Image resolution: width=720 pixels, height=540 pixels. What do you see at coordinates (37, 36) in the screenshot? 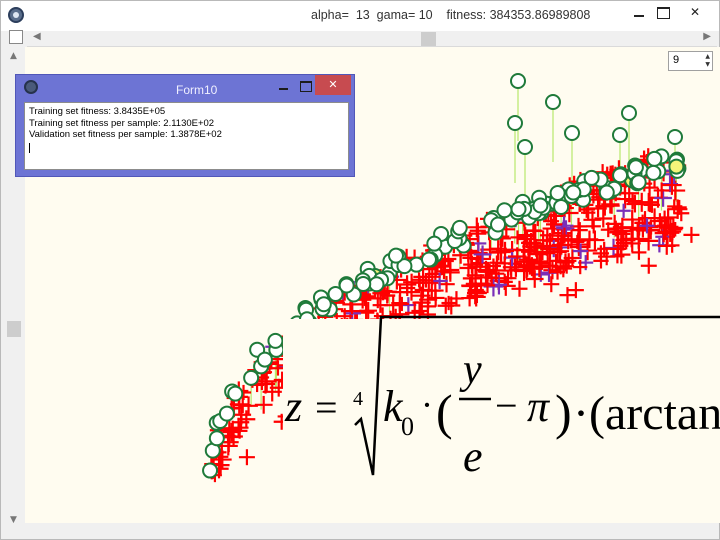
I see `scroll-left-icon: ◀` at bounding box center [37, 36].